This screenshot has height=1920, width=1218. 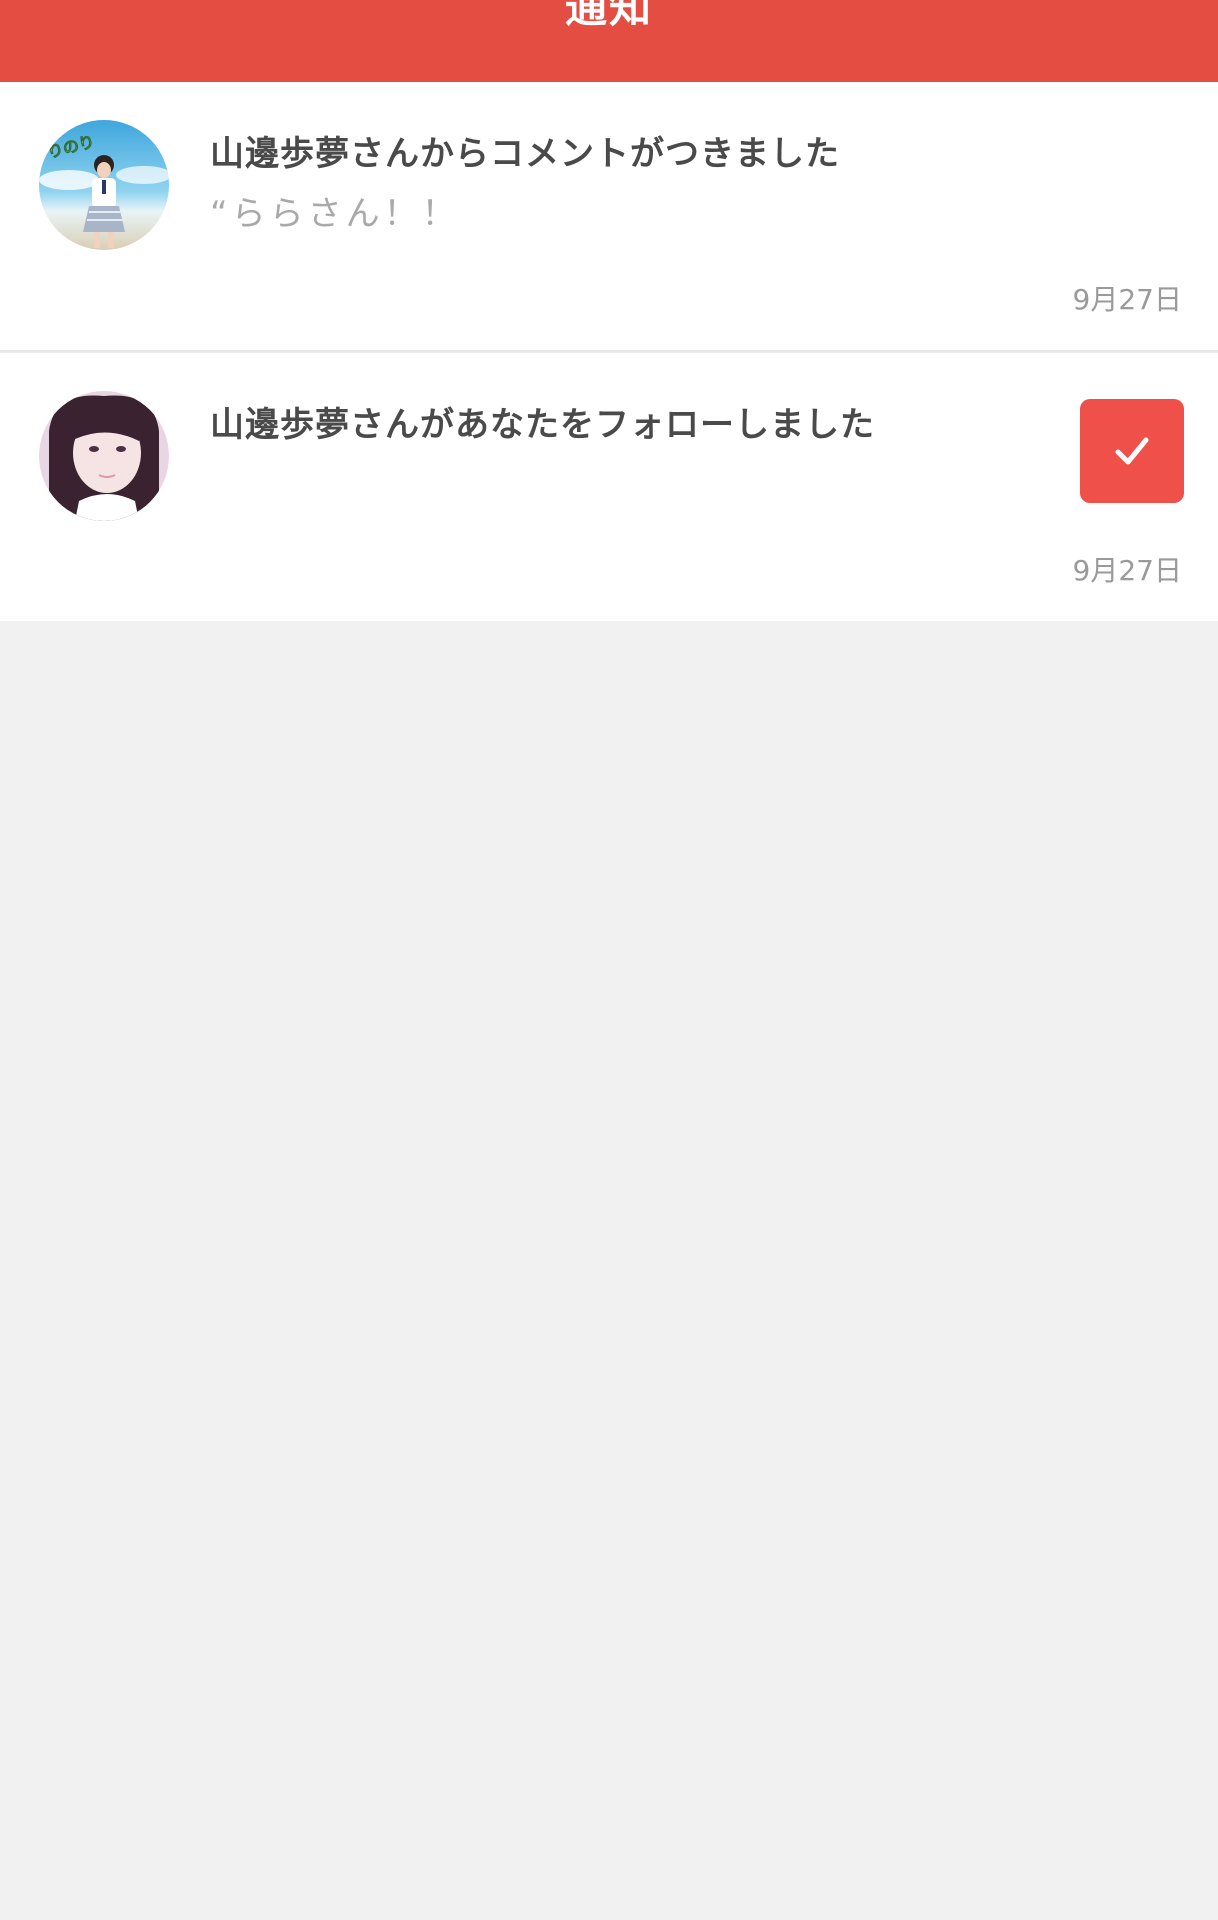 What do you see at coordinates (542, 425) in the screenshot?
I see `notification-title: 山邊歩夢さんがあなたをフォローしました` at bounding box center [542, 425].